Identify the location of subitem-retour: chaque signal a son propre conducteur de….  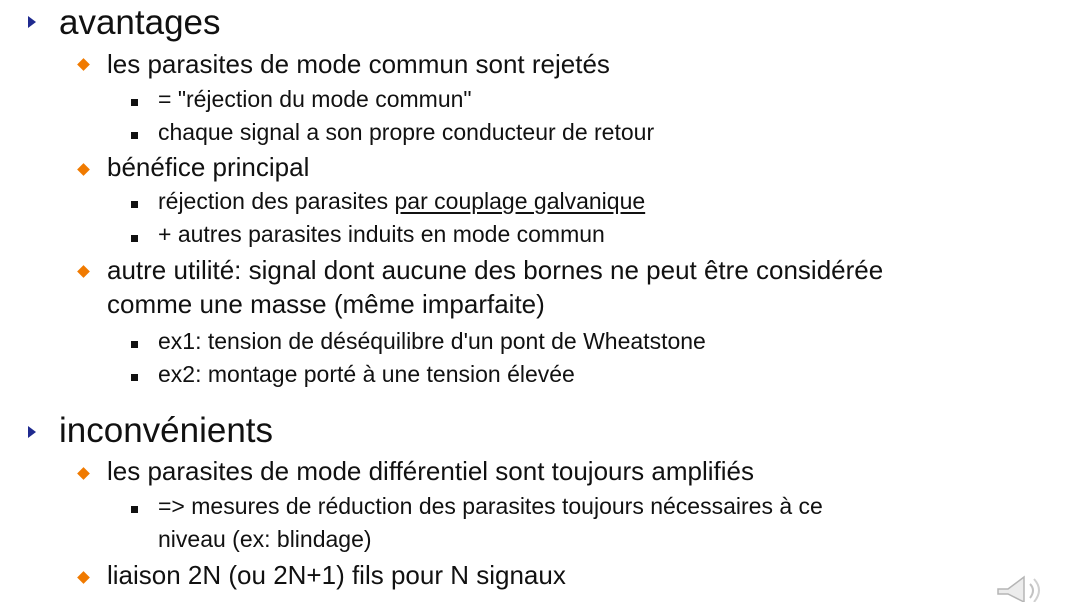
(406, 132).